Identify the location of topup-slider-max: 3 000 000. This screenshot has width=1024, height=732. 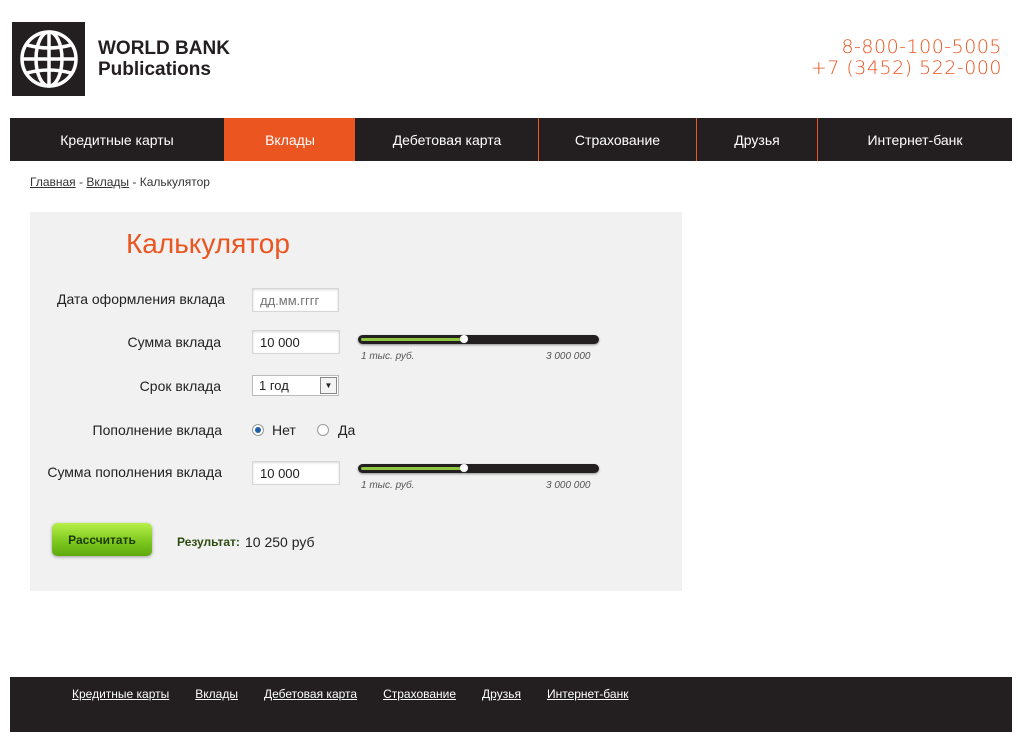
(568, 485).